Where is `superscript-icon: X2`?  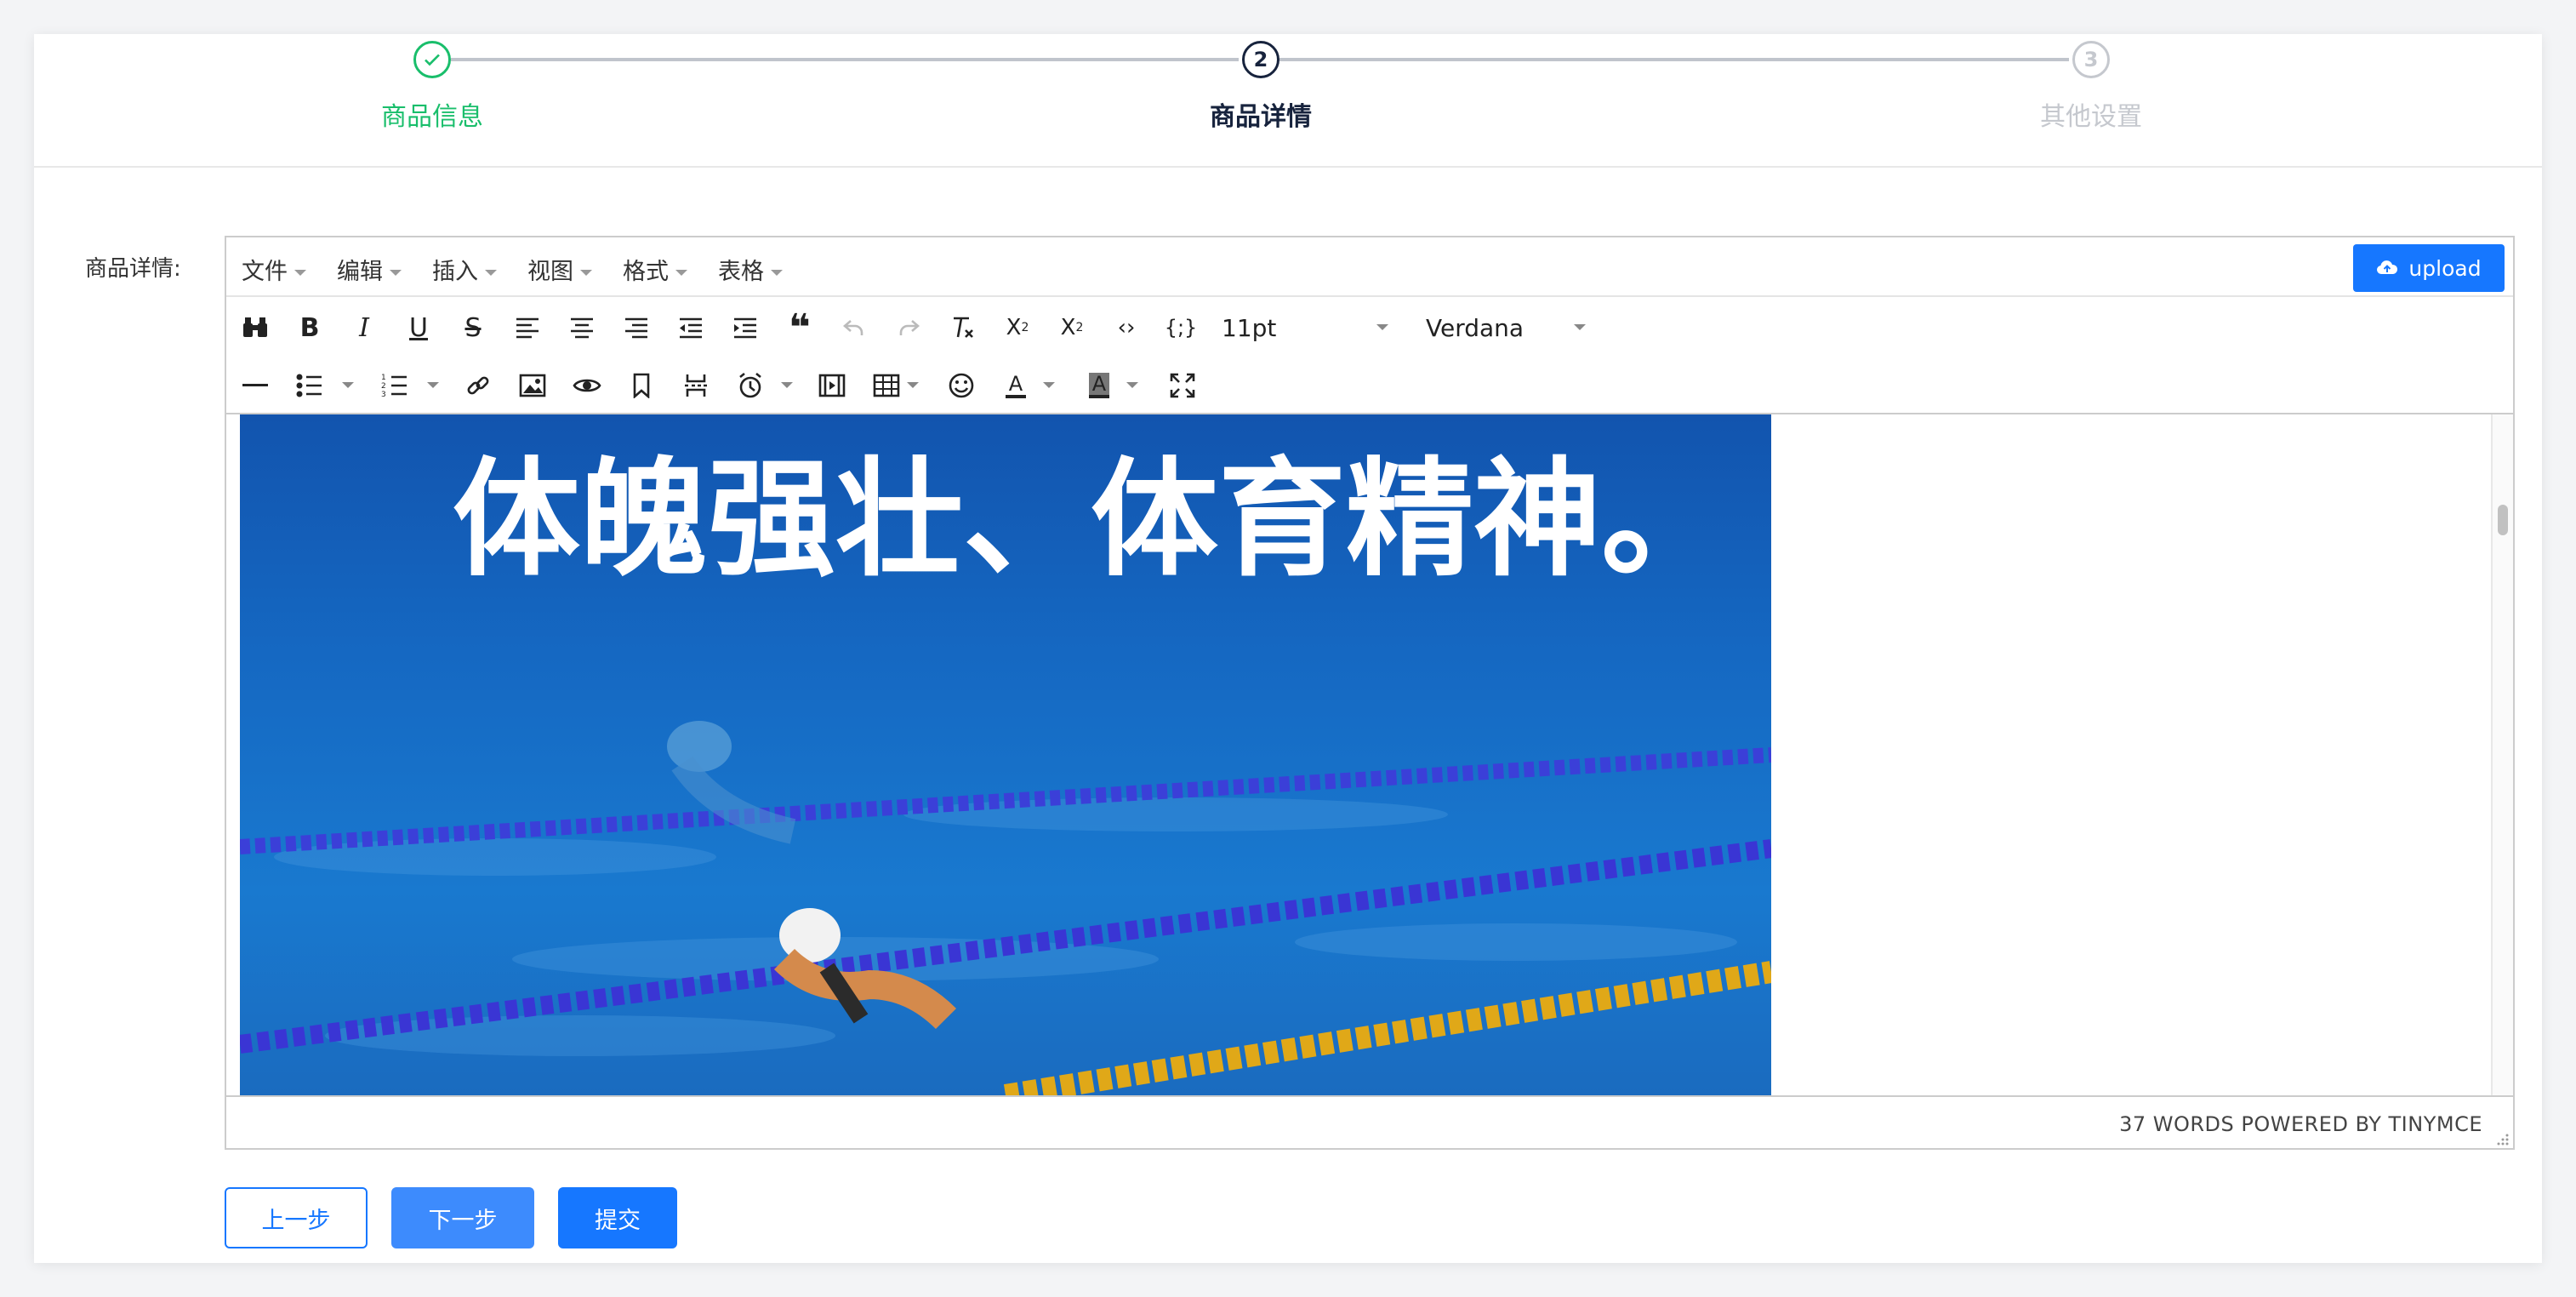 superscript-icon: X2 is located at coordinates (1072, 327).